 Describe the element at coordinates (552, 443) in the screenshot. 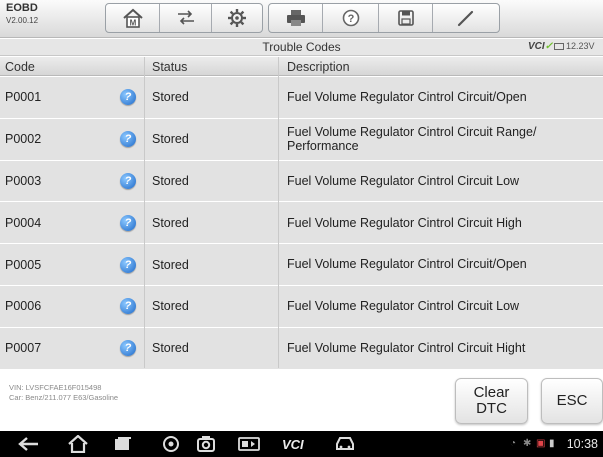

I see `battery-status-icon: ▮` at that location.